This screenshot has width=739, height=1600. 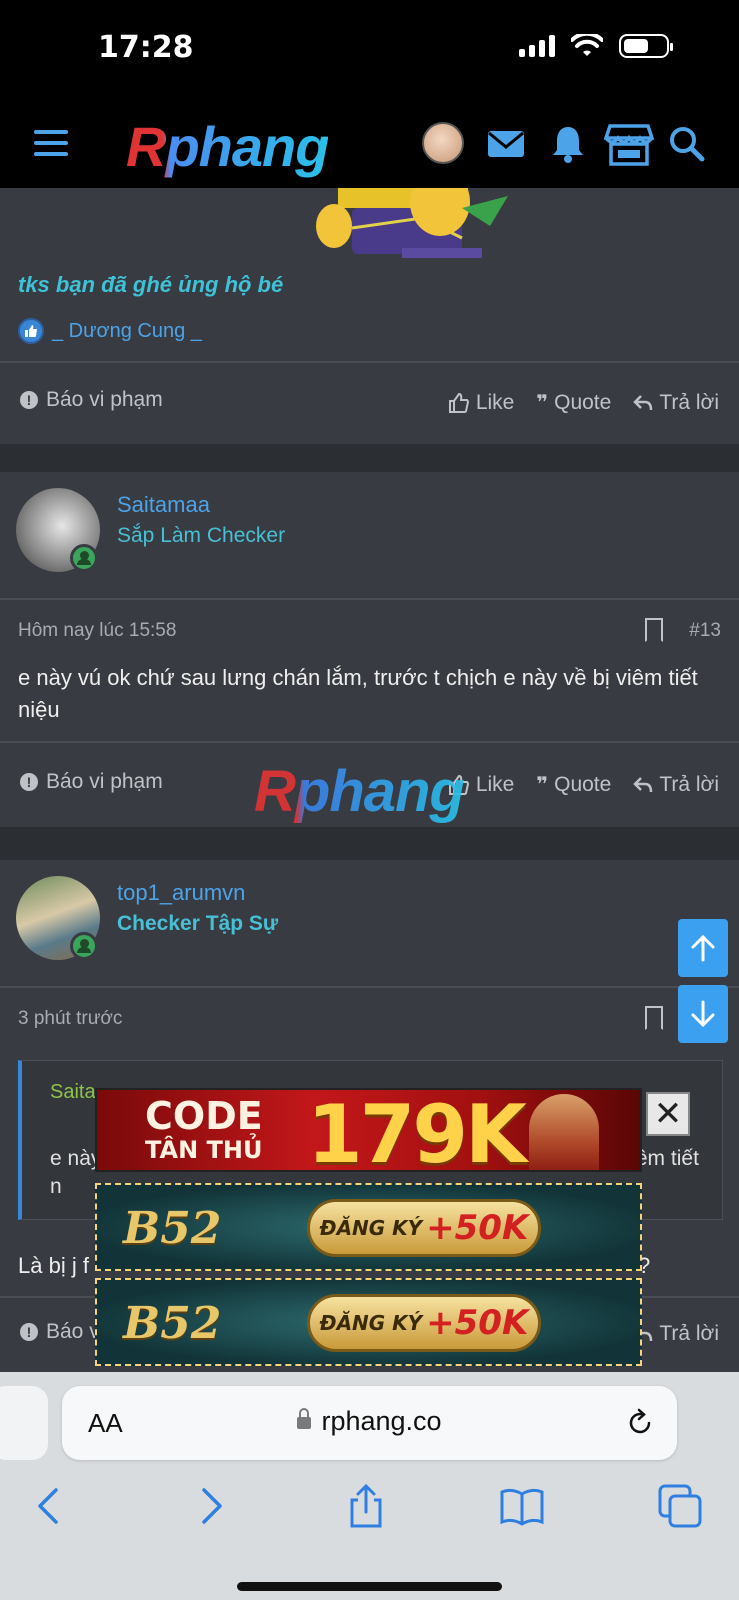 What do you see at coordinates (201, 535) in the screenshot?
I see `author-title: Sắp Làm Checker` at bounding box center [201, 535].